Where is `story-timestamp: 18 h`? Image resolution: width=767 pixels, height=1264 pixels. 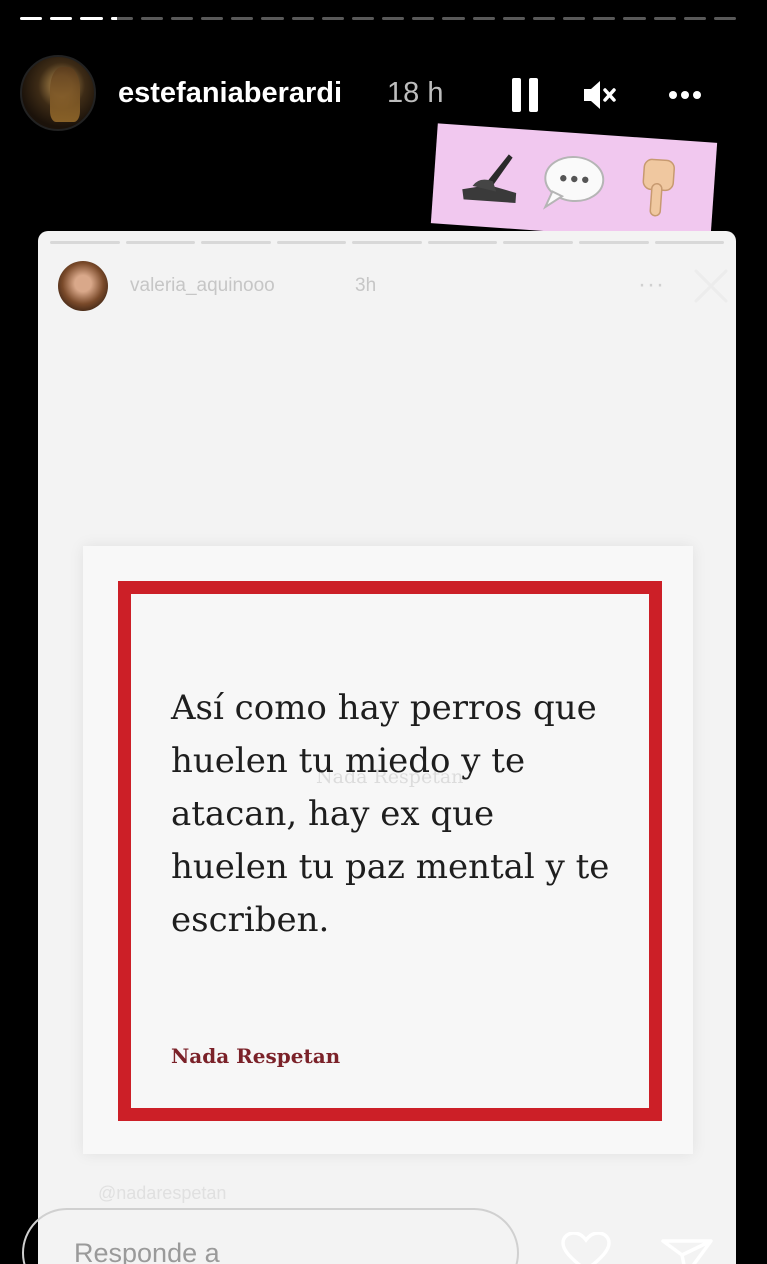 story-timestamp: 18 h is located at coordinates (415, 93).